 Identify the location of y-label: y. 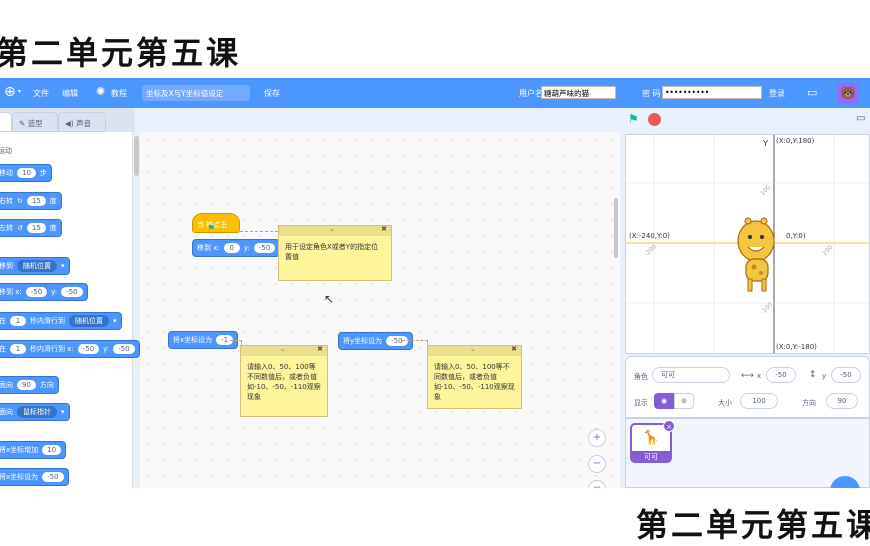
(824, 376).